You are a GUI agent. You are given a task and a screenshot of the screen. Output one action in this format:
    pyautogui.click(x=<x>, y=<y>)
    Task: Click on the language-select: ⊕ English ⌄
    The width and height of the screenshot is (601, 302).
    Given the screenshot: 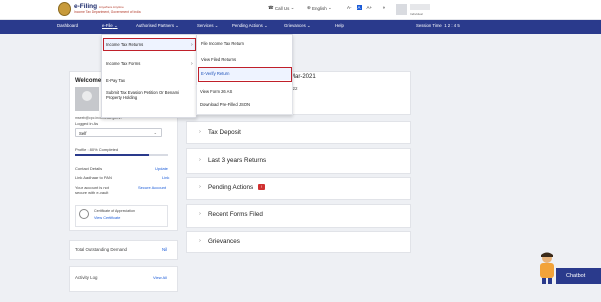 What is the action you would take?
    pyautogui.click(x=319, y=8)
    